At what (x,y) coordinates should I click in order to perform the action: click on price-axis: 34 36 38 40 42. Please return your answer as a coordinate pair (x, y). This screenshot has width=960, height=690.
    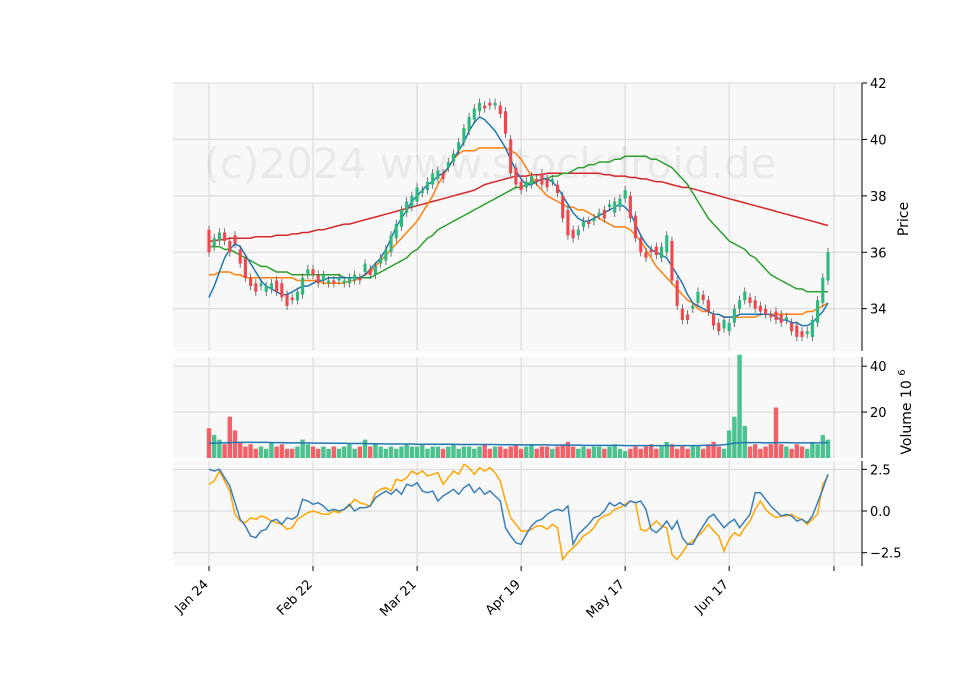
    Looking at the image, I should click on (874, 197).